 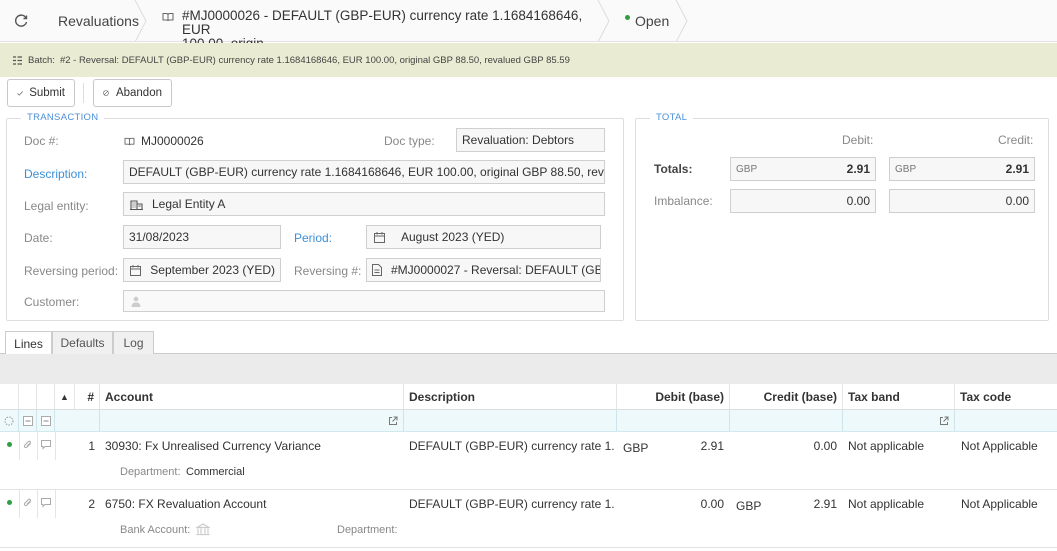 I want to click on header-description: Description, so click(x=510, y=397).